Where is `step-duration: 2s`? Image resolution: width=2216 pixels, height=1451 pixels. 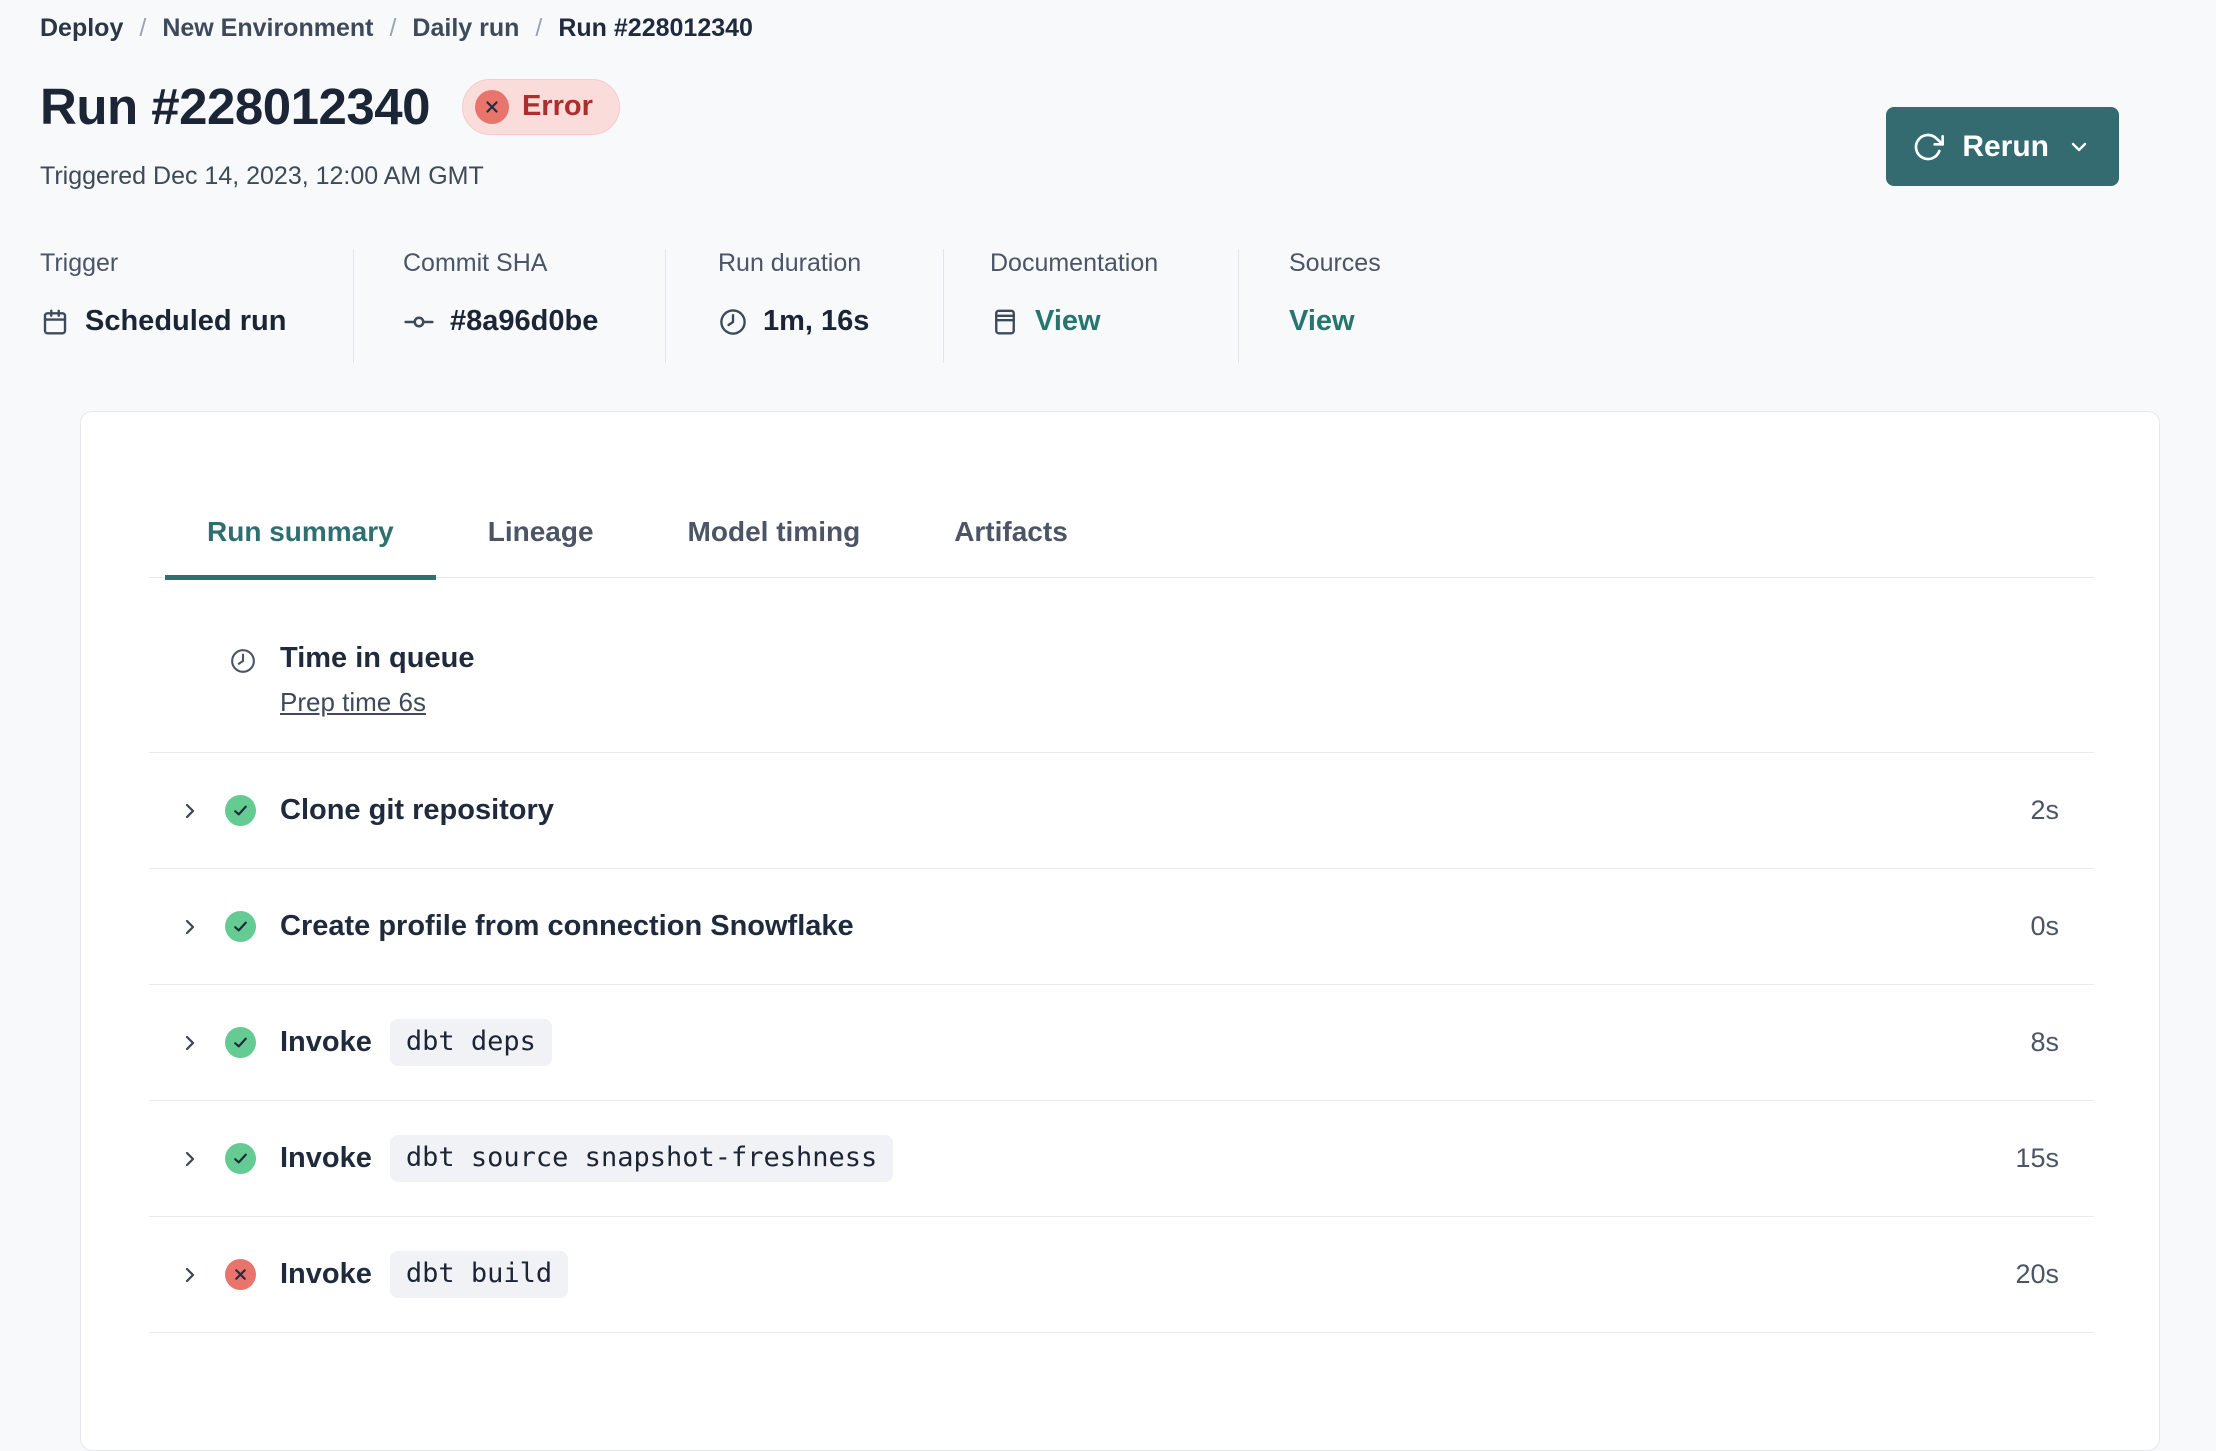 step-duration: 2s is located at coordinates (2044, 810).